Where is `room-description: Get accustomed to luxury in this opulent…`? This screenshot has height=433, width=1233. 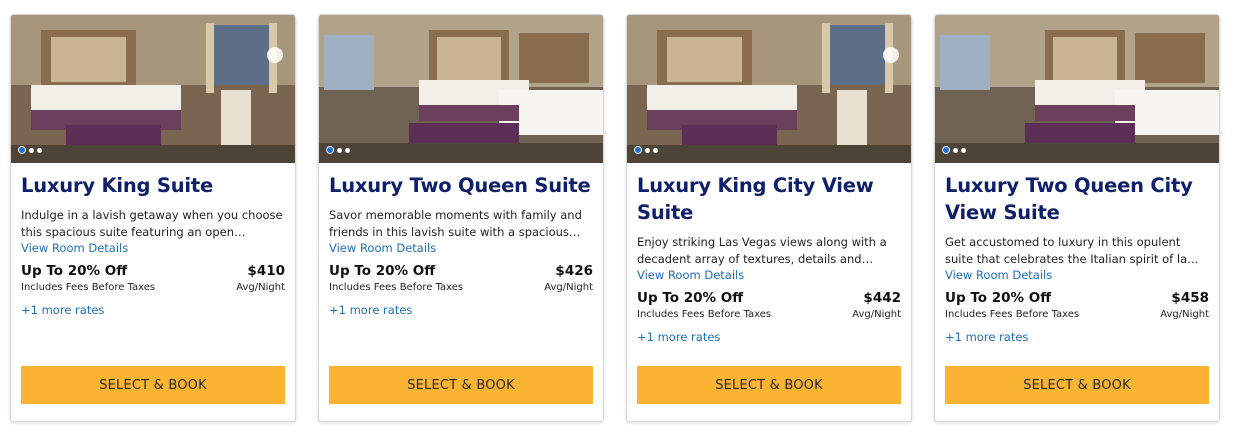
room-description: Get accustomed to luxury in this opulent… is located at coordinates (1066, 250).